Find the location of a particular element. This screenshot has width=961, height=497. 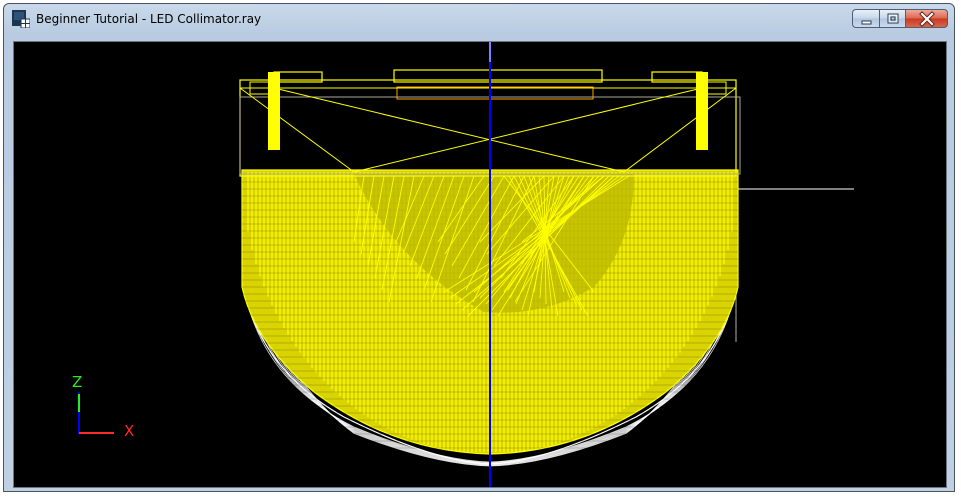

axis-z-label: Z is located at coordinates (77, 382).